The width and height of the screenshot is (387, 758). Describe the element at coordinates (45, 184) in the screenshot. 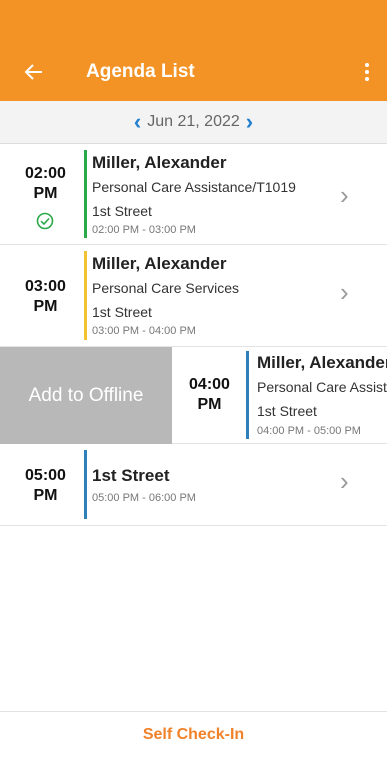

I see `appointment-time: 02:00 PM` at that location.